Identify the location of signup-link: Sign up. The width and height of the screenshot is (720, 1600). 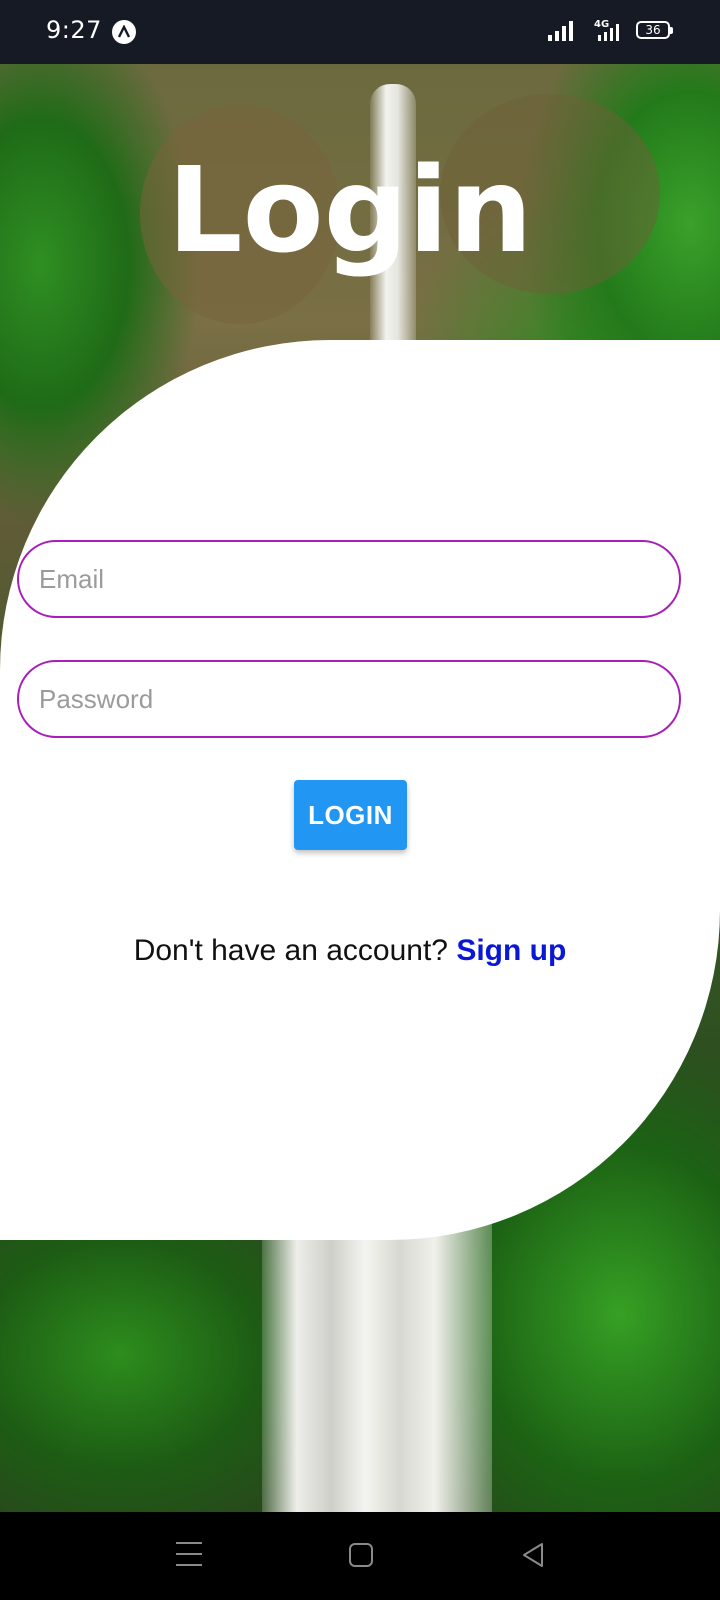
(511, 950).